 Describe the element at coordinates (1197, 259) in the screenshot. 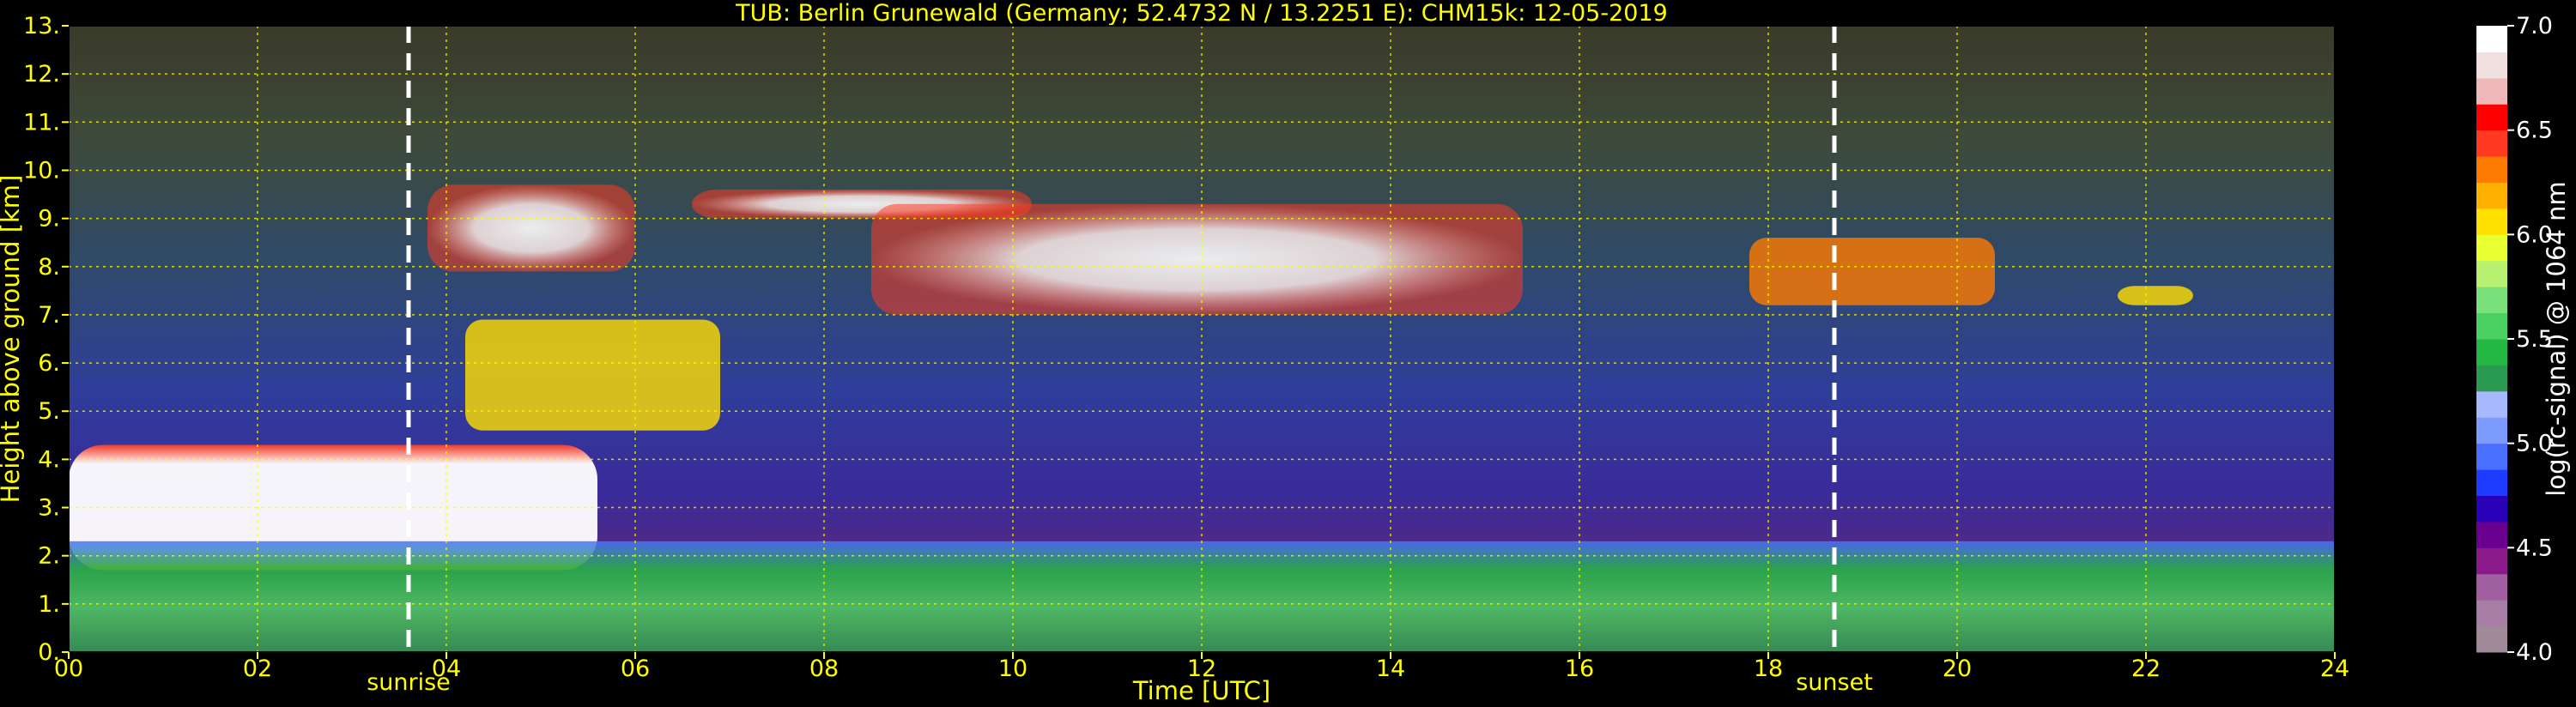

I see `feature-cirrus-fallstreaks` at that location.